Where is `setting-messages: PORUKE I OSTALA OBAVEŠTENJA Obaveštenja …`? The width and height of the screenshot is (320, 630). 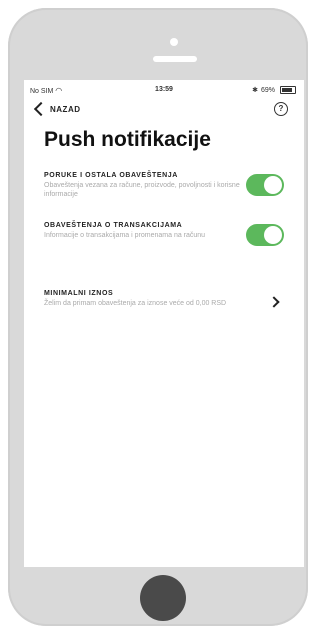 setting-messages: PORUKE I OSTALA OBAVEŠTENJA Obaveštenja … is located at coordinates (169, 185).